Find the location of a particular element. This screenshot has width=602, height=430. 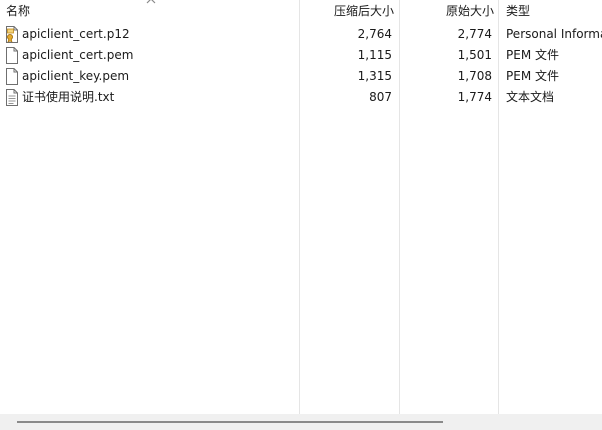

file-original-size: 1,501 is located at coordinates (474, 55).